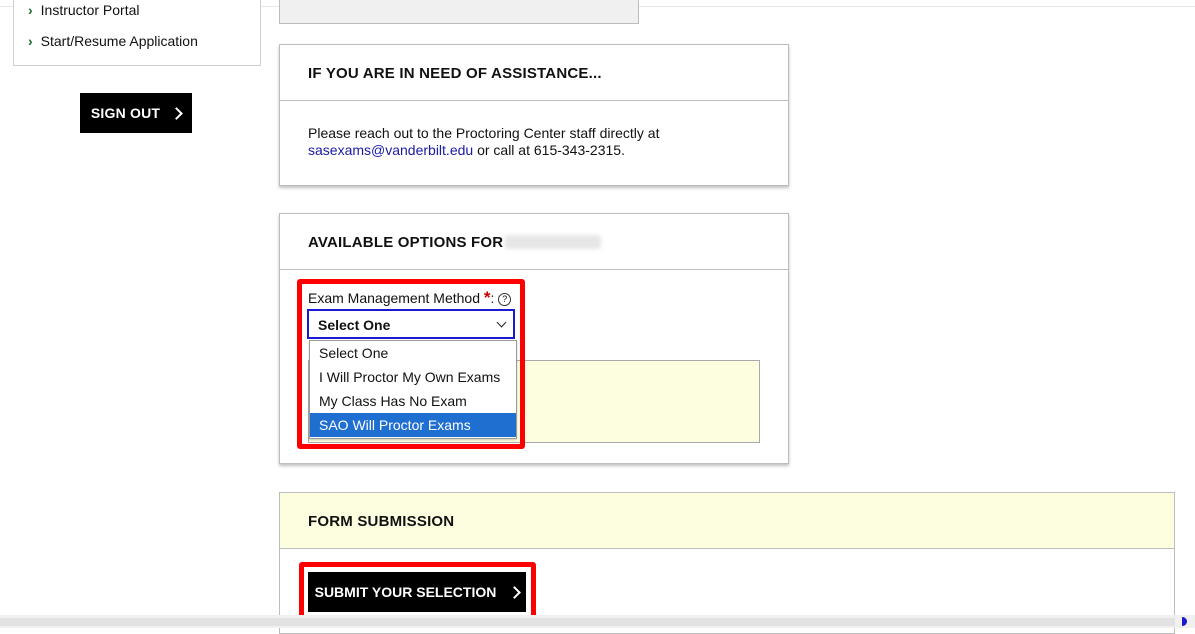 The height and width of the screenshot is (634, 1195). Describe the element at coordinates (413, 401) in the screenshot. I see `option-no-exam: My Class Has No Exam` at that location.